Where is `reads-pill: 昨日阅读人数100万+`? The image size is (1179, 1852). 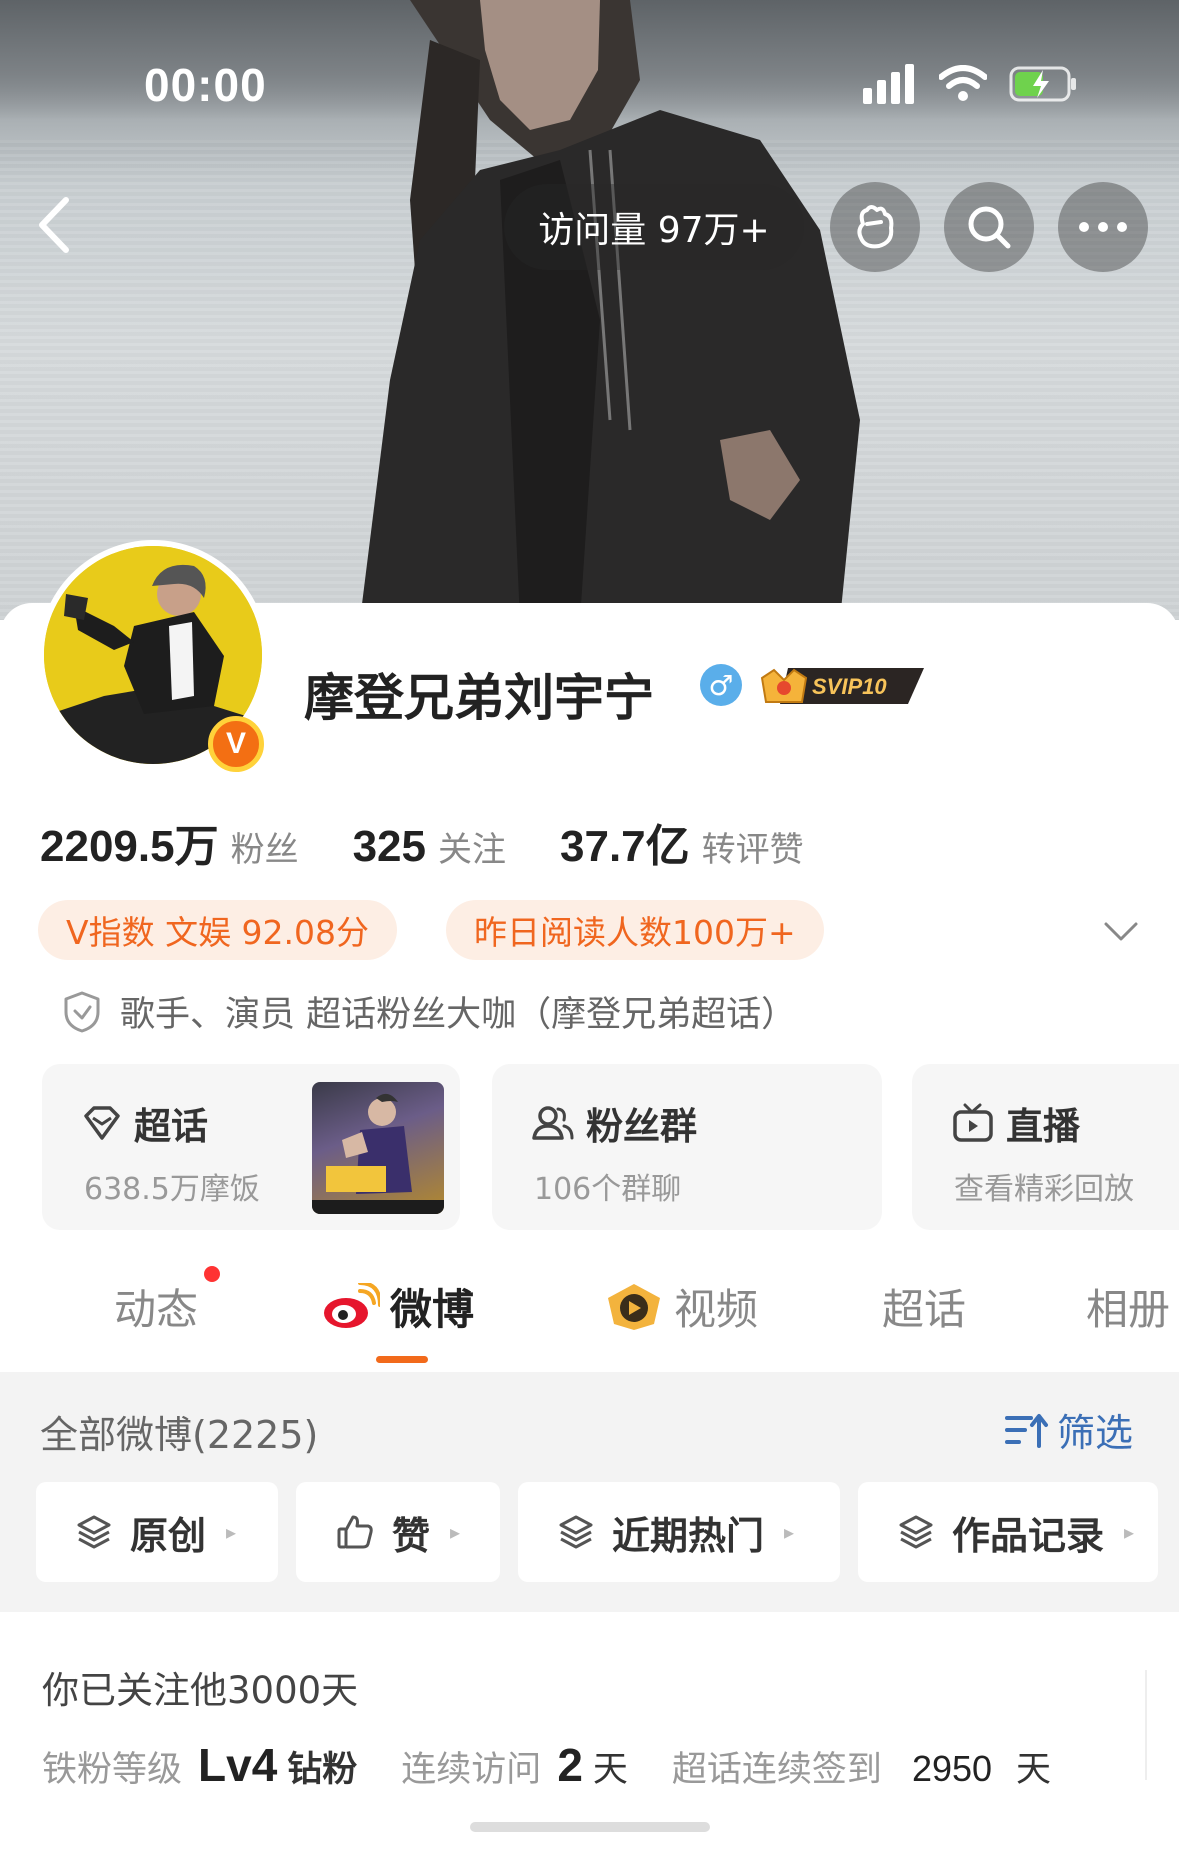
reads-pill: 昨日阅读人数100万+ is located at coordinates (635, 930).